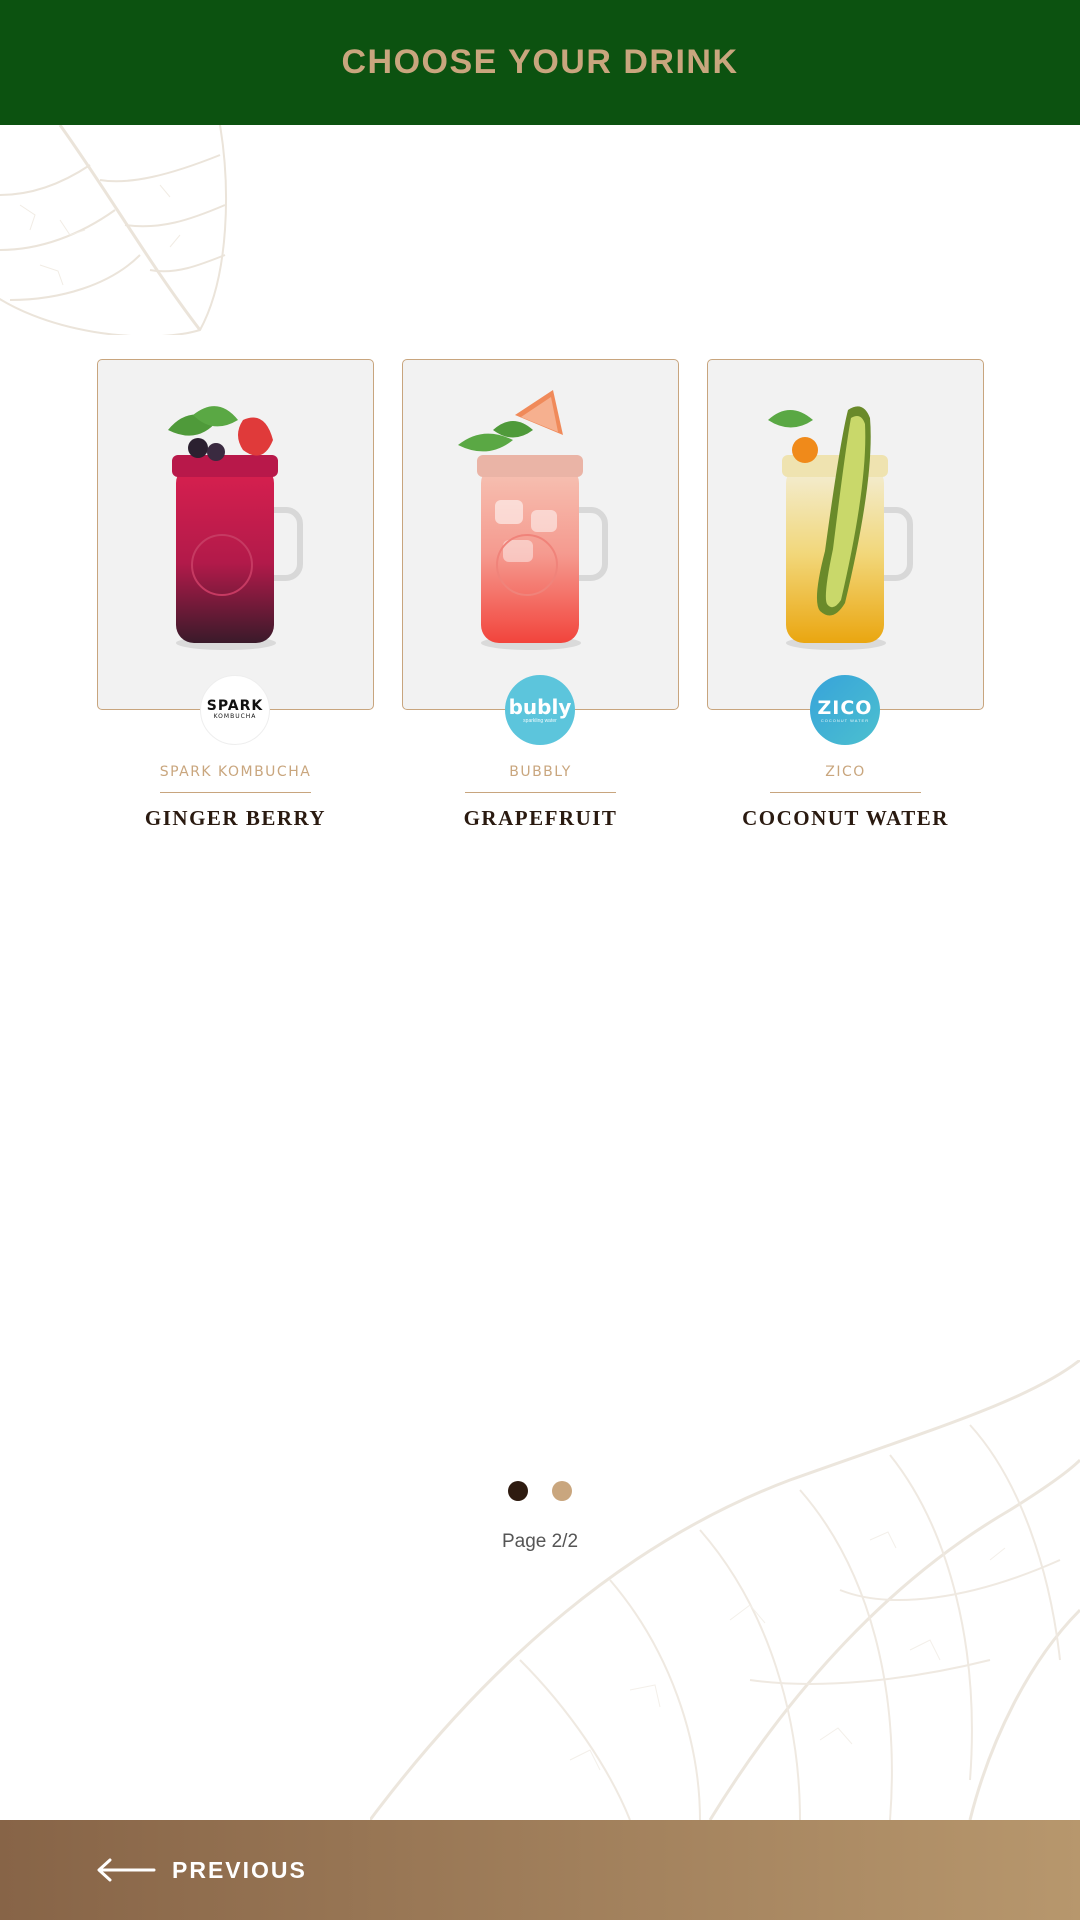 The image size is (1080, 1920). I want to click on drink-card-ginger-berry, so click(235, 534).